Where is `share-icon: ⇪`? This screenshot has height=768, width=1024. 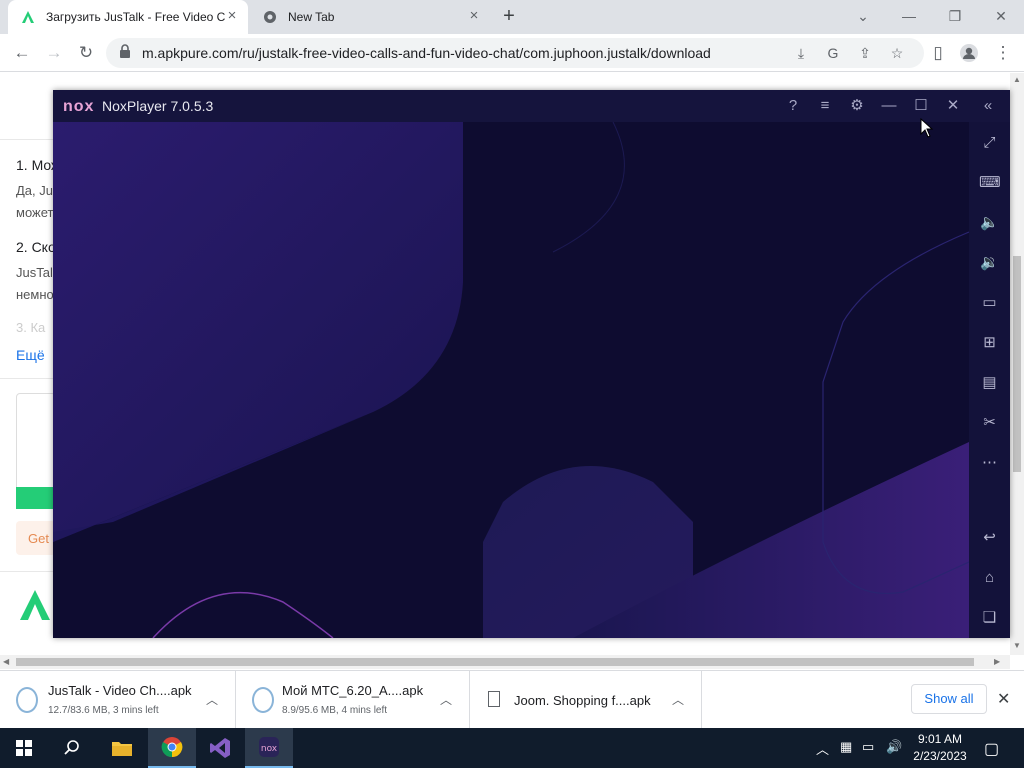 share-icon: ⇪ is located at coordinates (865, 53).